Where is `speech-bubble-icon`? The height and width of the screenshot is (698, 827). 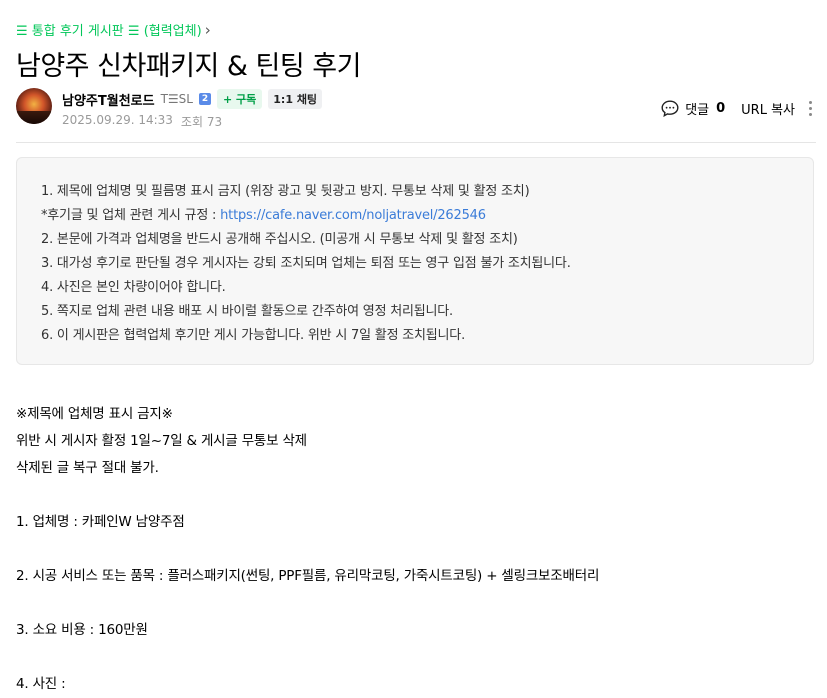
speech-bubble-icon is located at coordinates (670, 108).